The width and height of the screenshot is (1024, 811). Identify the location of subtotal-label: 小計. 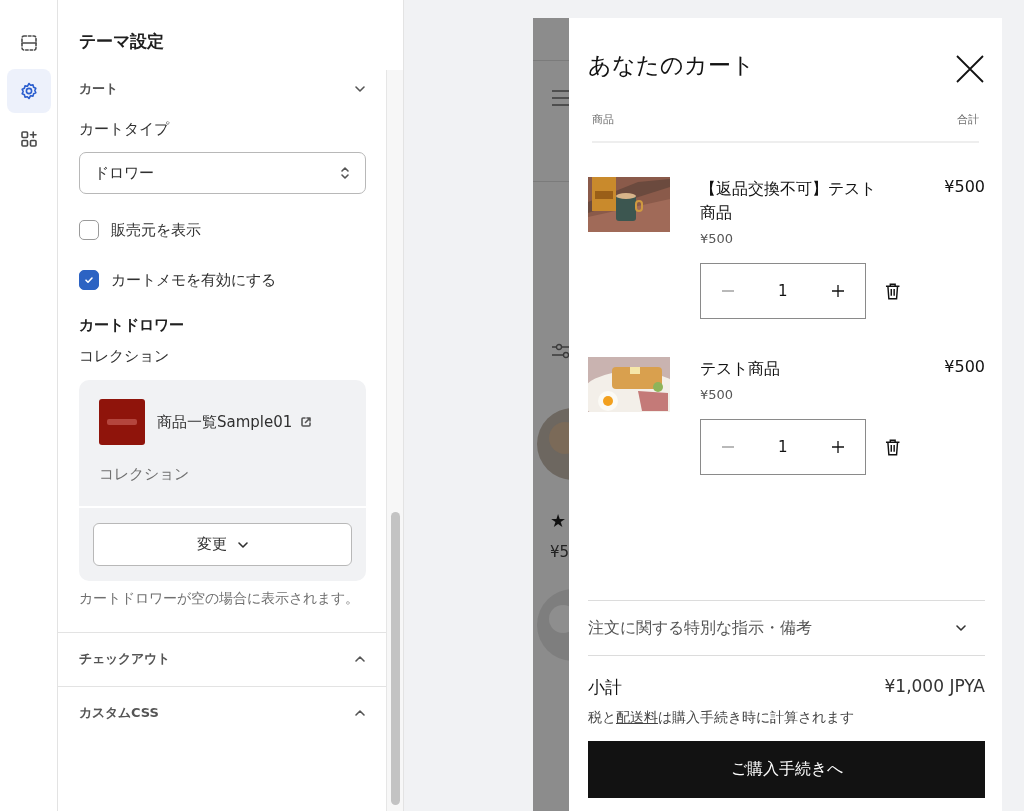
(605, 687).